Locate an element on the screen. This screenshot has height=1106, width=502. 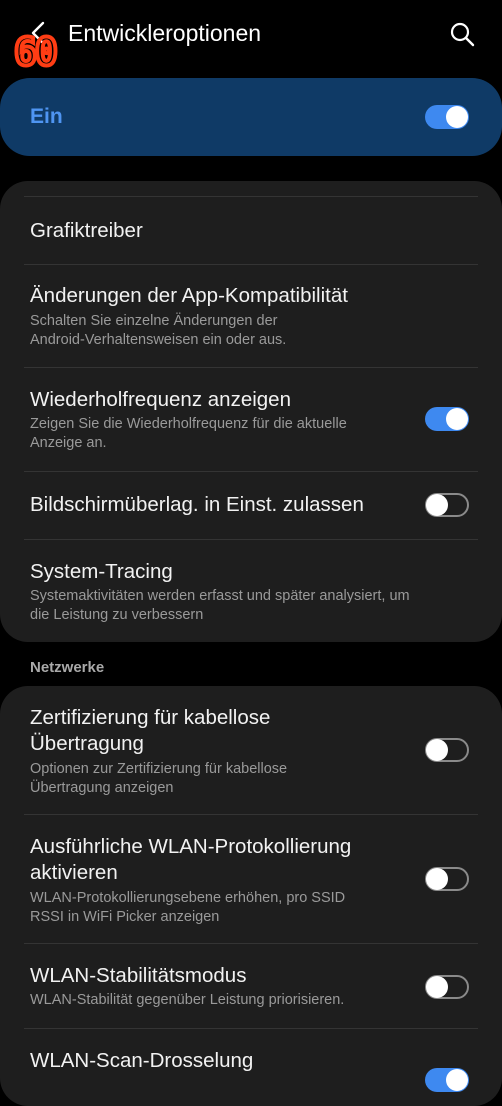
refresh-rate-overlay: 60 is located at coordinates (36, 52).